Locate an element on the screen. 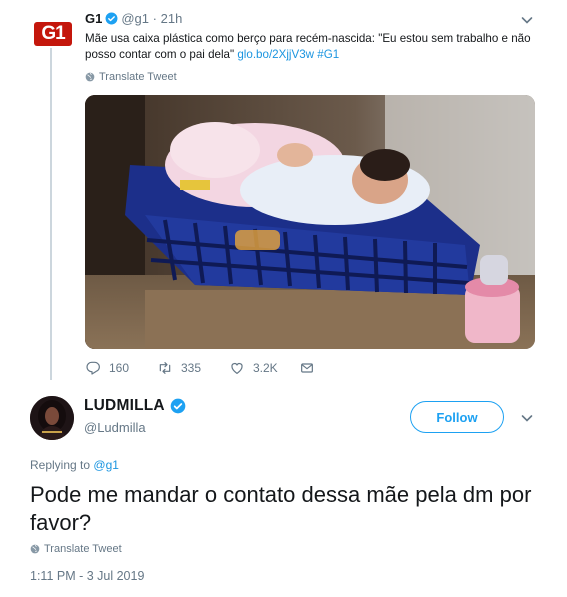 The height and width of the screenshot is (597, 567). reply-timestamp: 1:11 PM - 3 Jul 2019 is located at coordinates (87, 576).